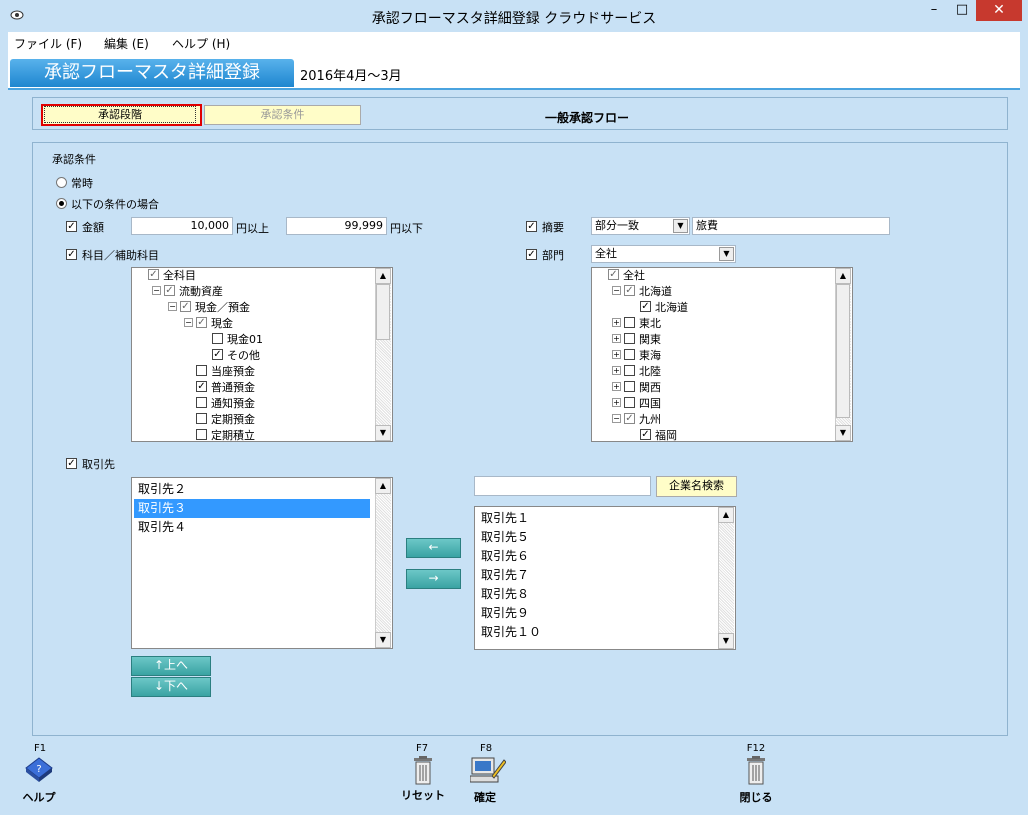 This screenshot has height=815, width=1028. I want to click on dept-tree-scroll-up: ▲, so click(843, 276).